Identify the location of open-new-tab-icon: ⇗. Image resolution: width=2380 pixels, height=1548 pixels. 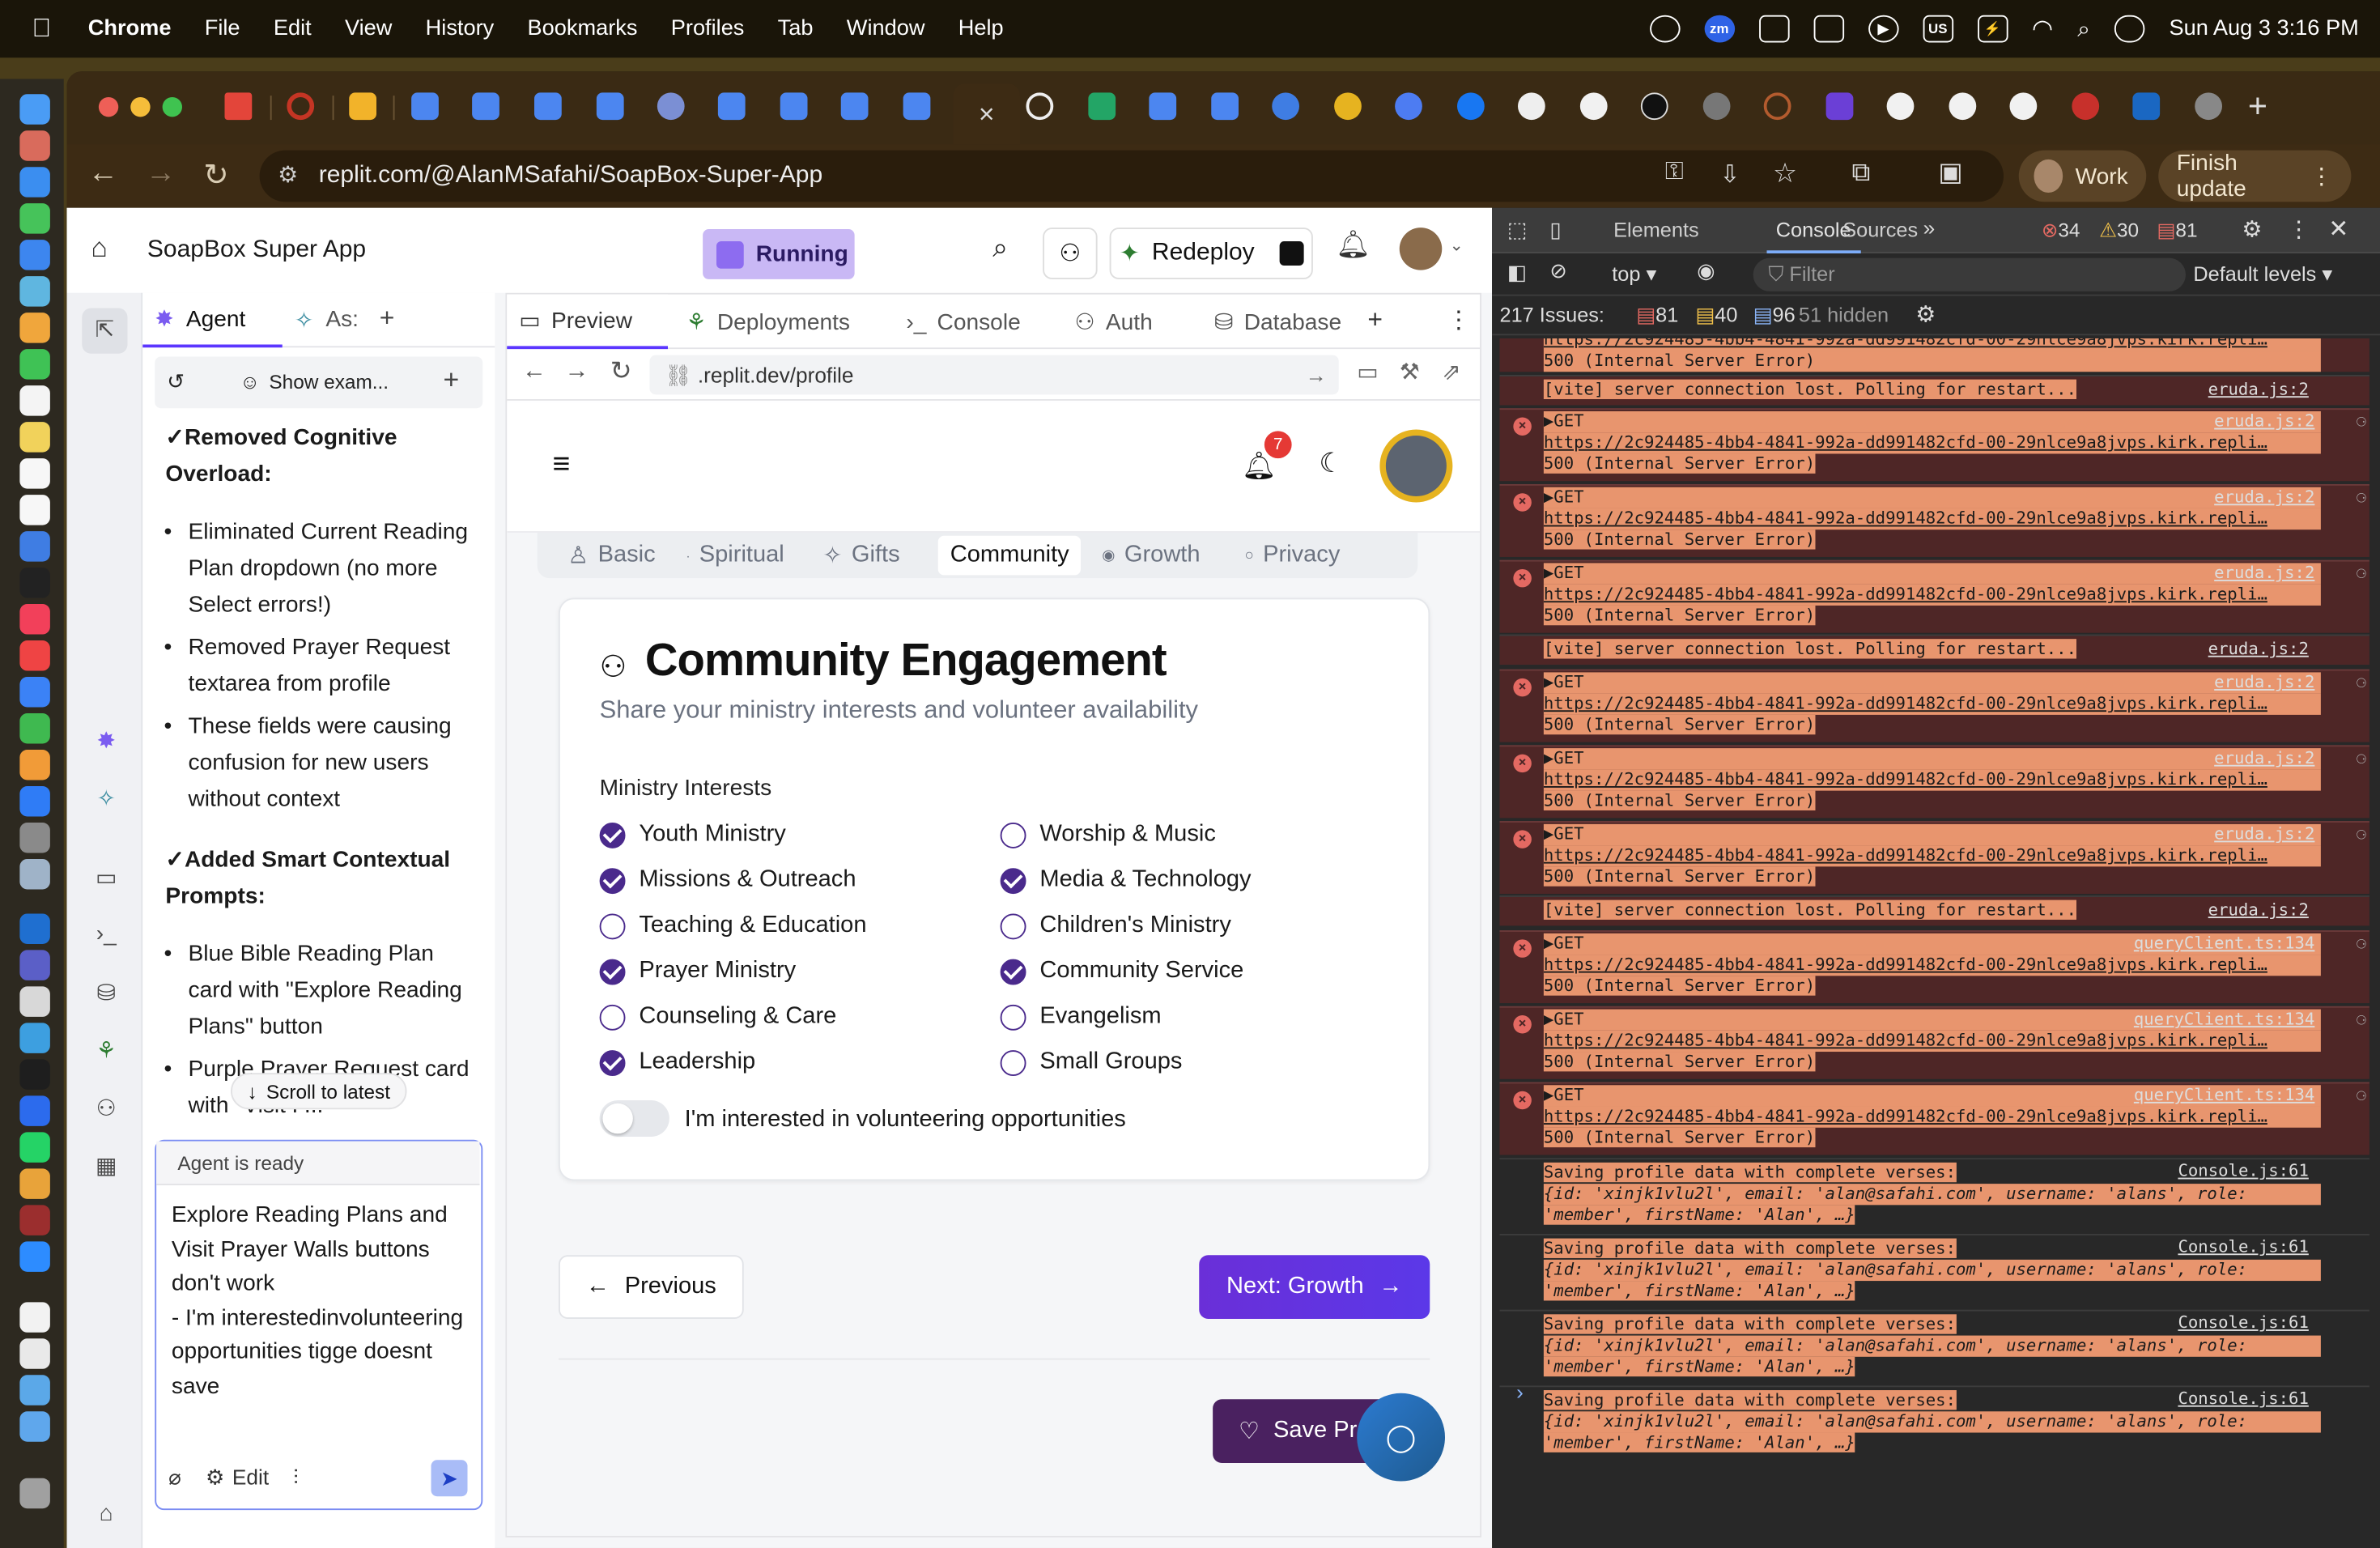
(1451, 372).